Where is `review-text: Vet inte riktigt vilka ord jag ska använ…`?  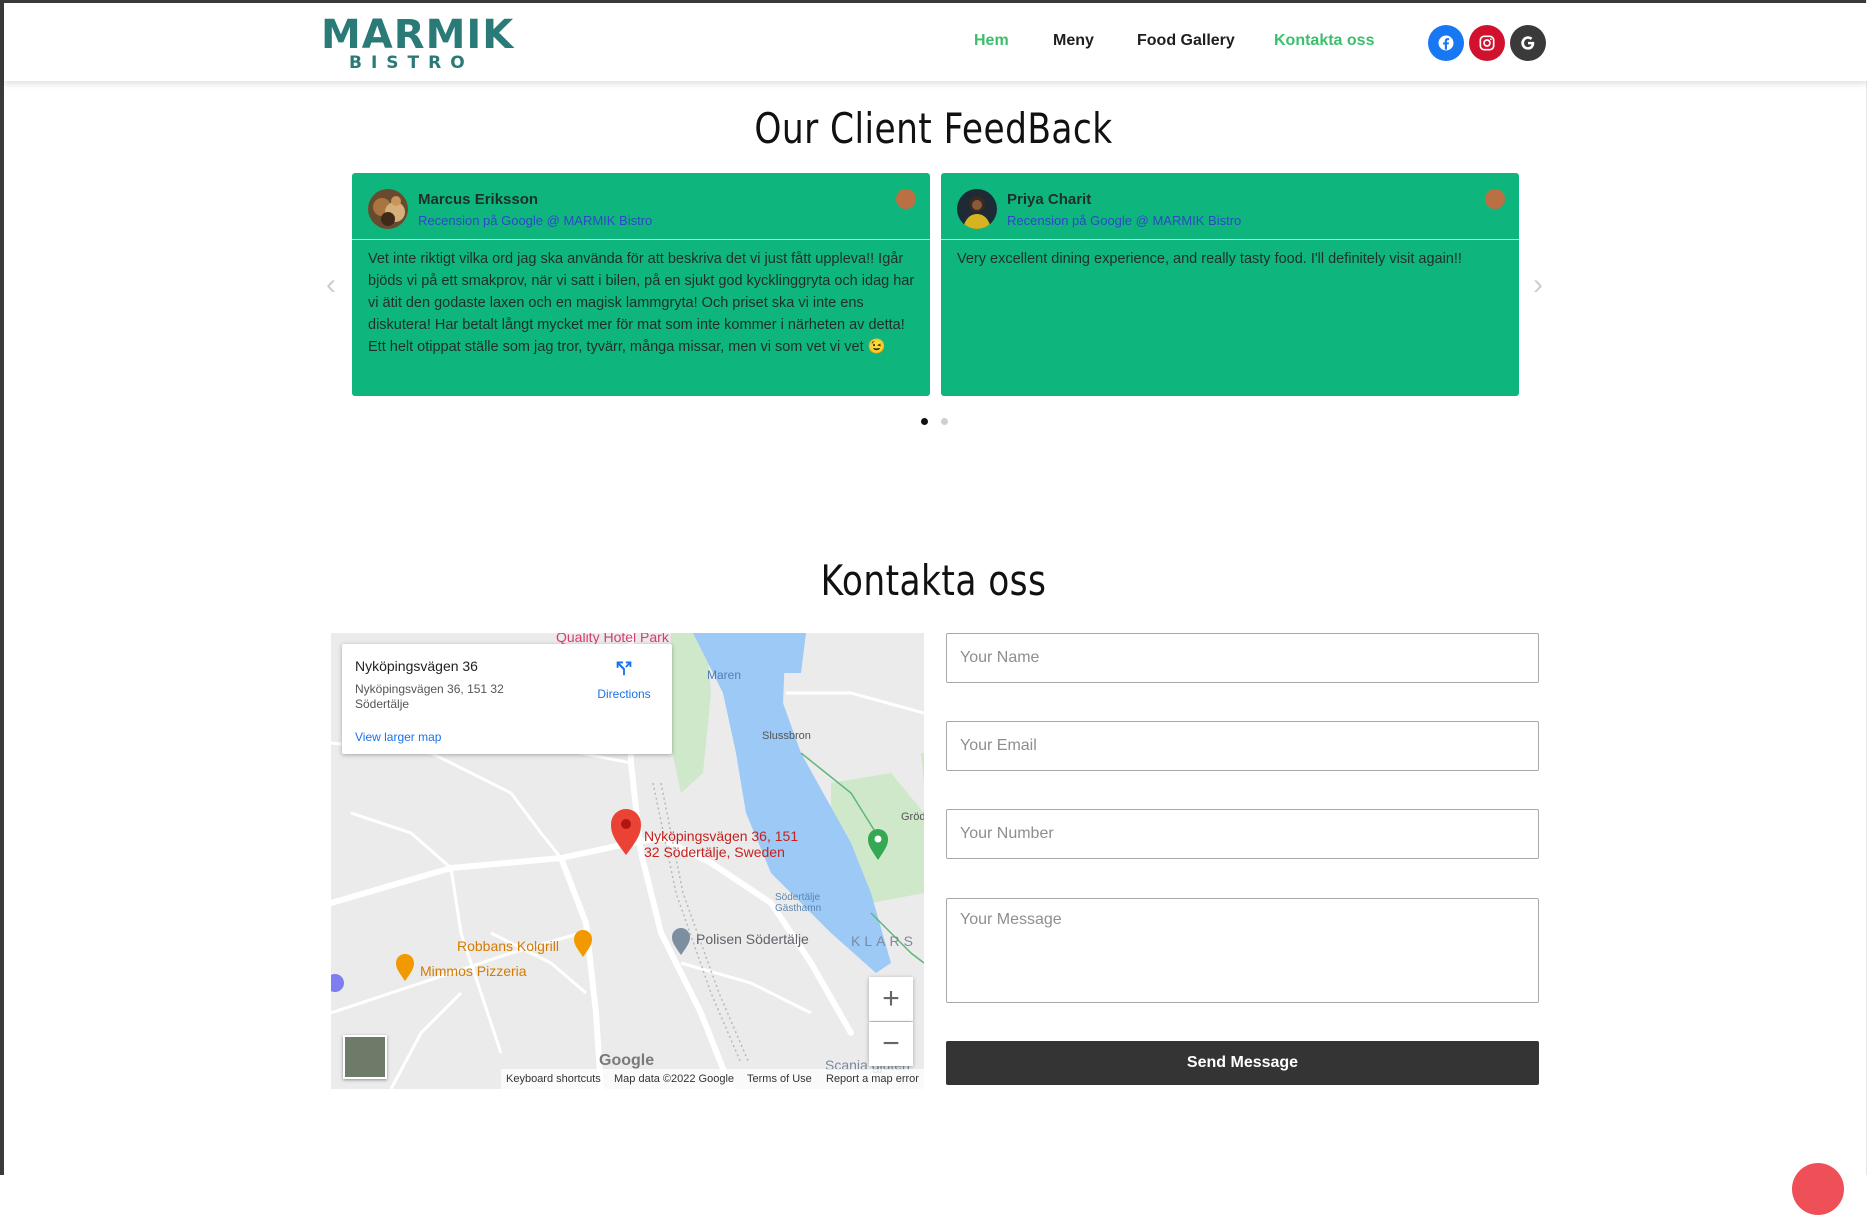
review-text: Vet inte riktigt vilka ord jag ska använ… is located at coordinates (641, 303).